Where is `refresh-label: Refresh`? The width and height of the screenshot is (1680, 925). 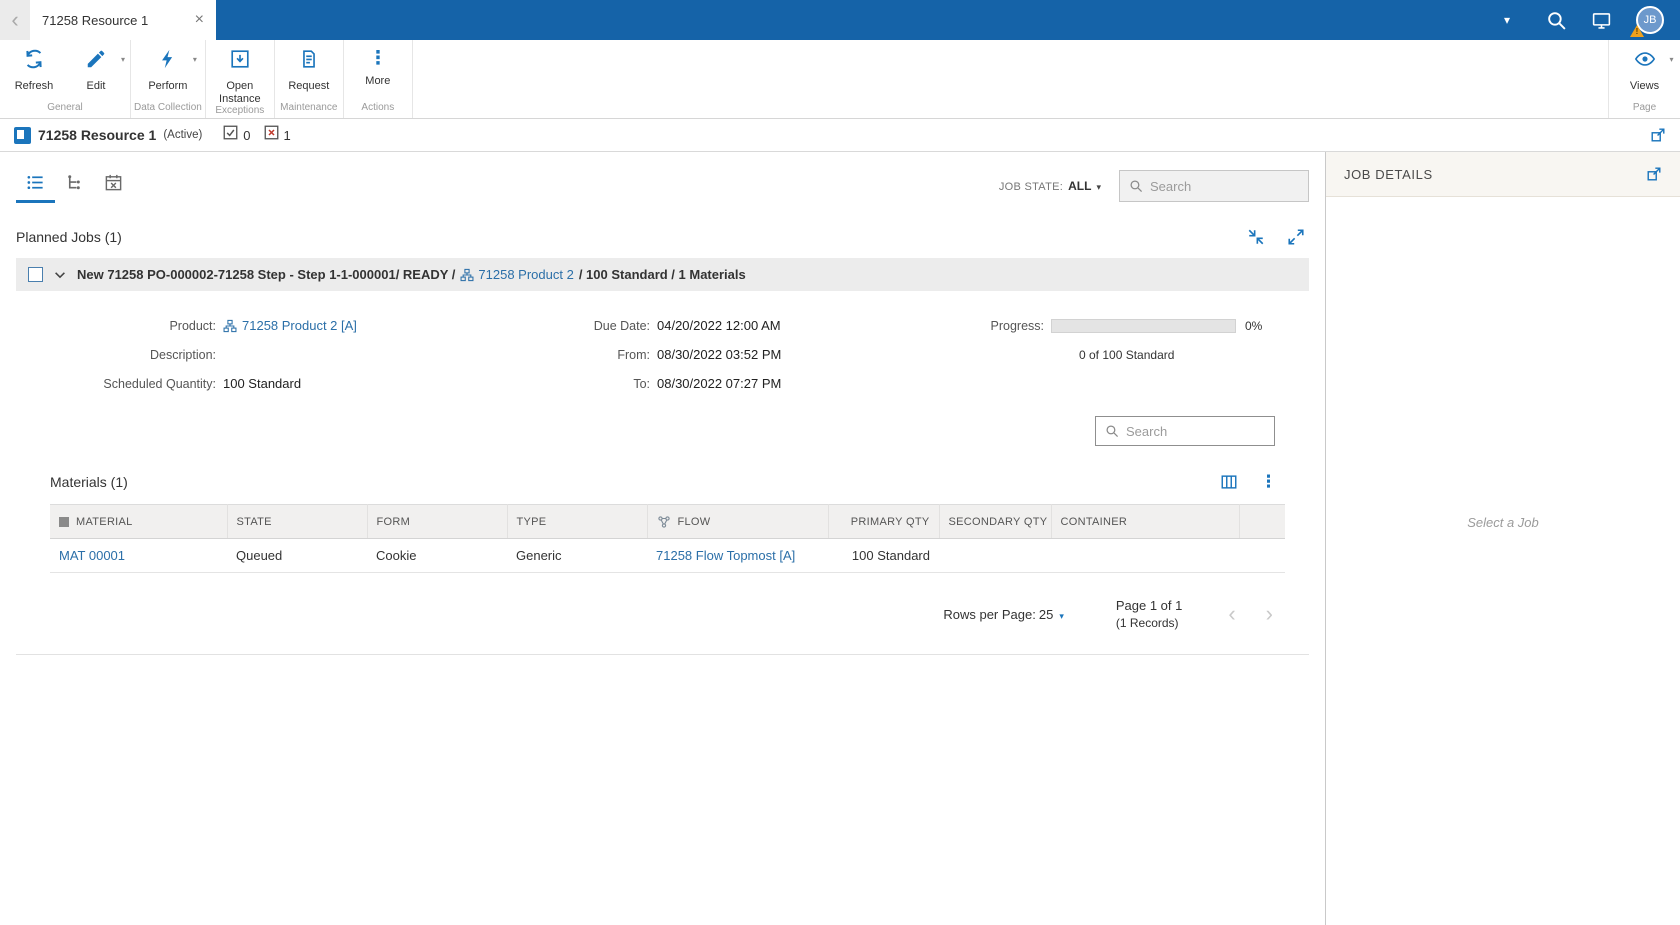
refresh-label: Refresh is located at coordinates (34, 86).